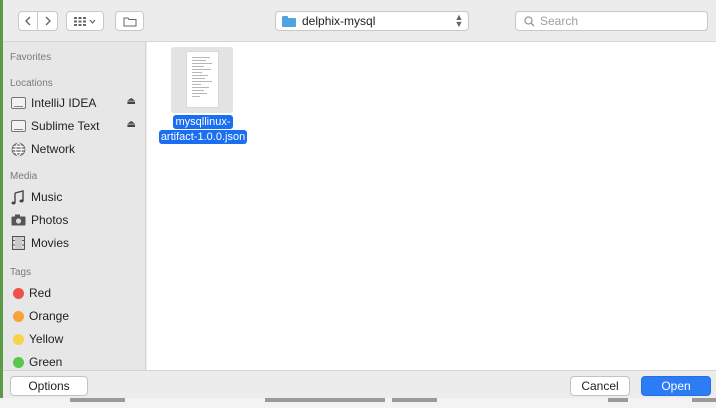 The width and height of the screenshot is (716, 408). Describe the element at coordinates (50, 243) in the screenshot. I see `sidebar-item-label: Movies` at that location.